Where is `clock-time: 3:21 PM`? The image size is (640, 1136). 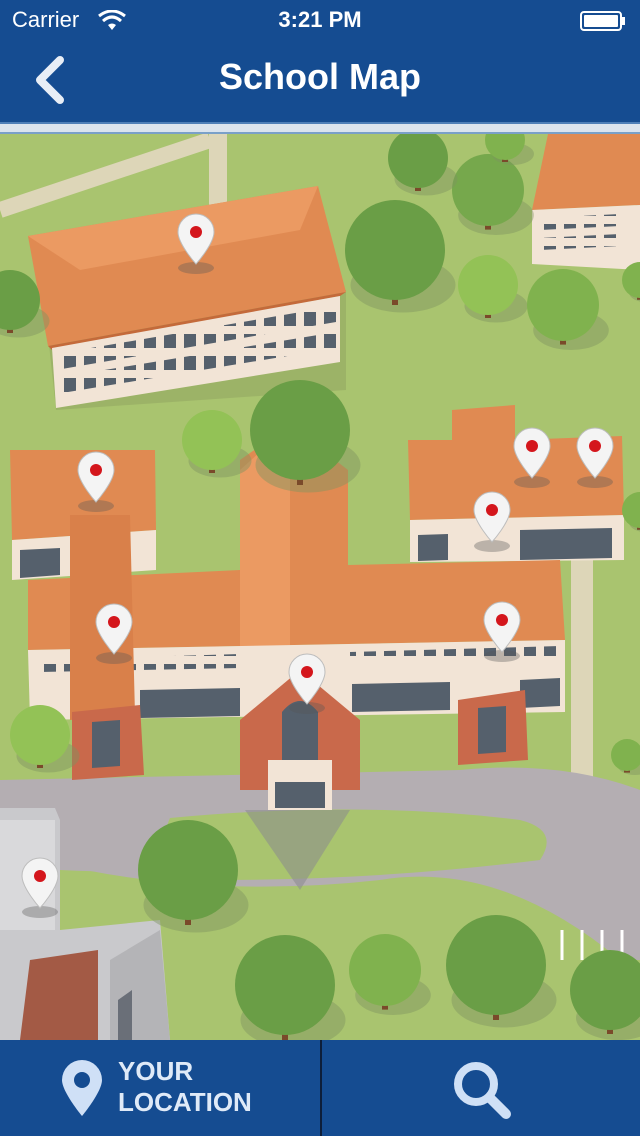
clock-time: 3:21 PM is located at coordinates (320, 19).